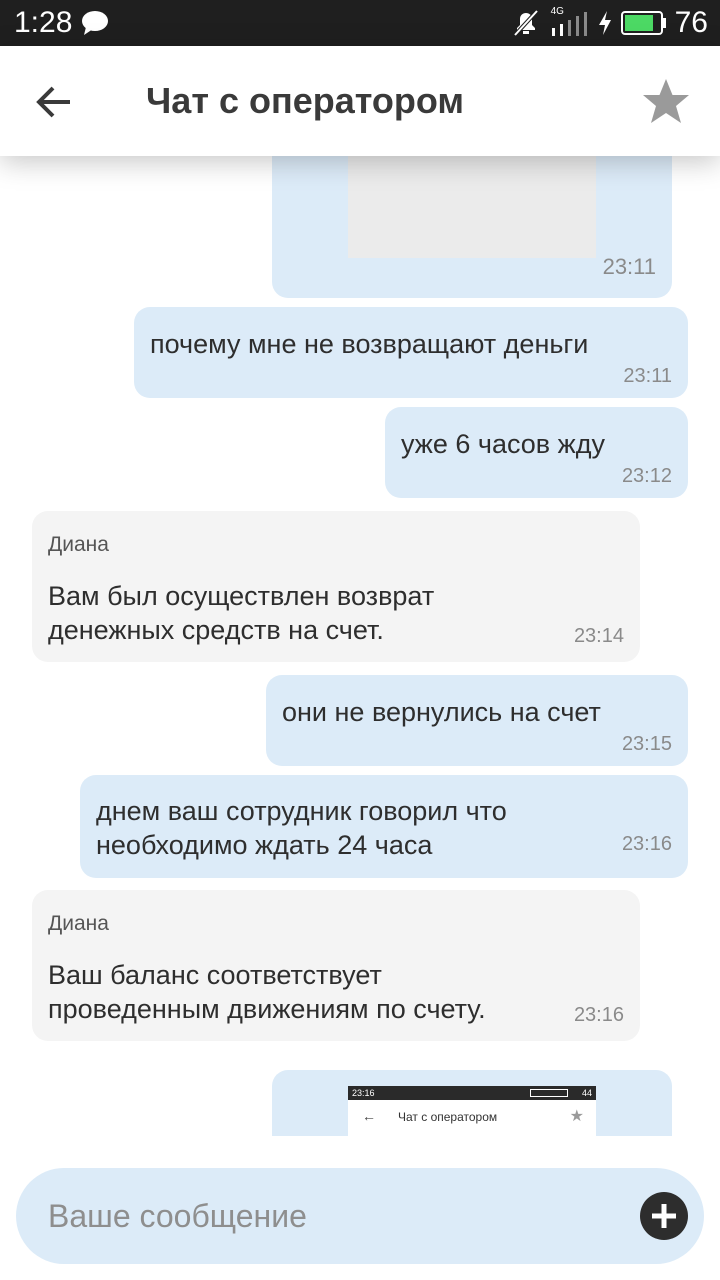 This screenshot has height=1280, width=720. I want to click on message-composer, so click(360, 1216).